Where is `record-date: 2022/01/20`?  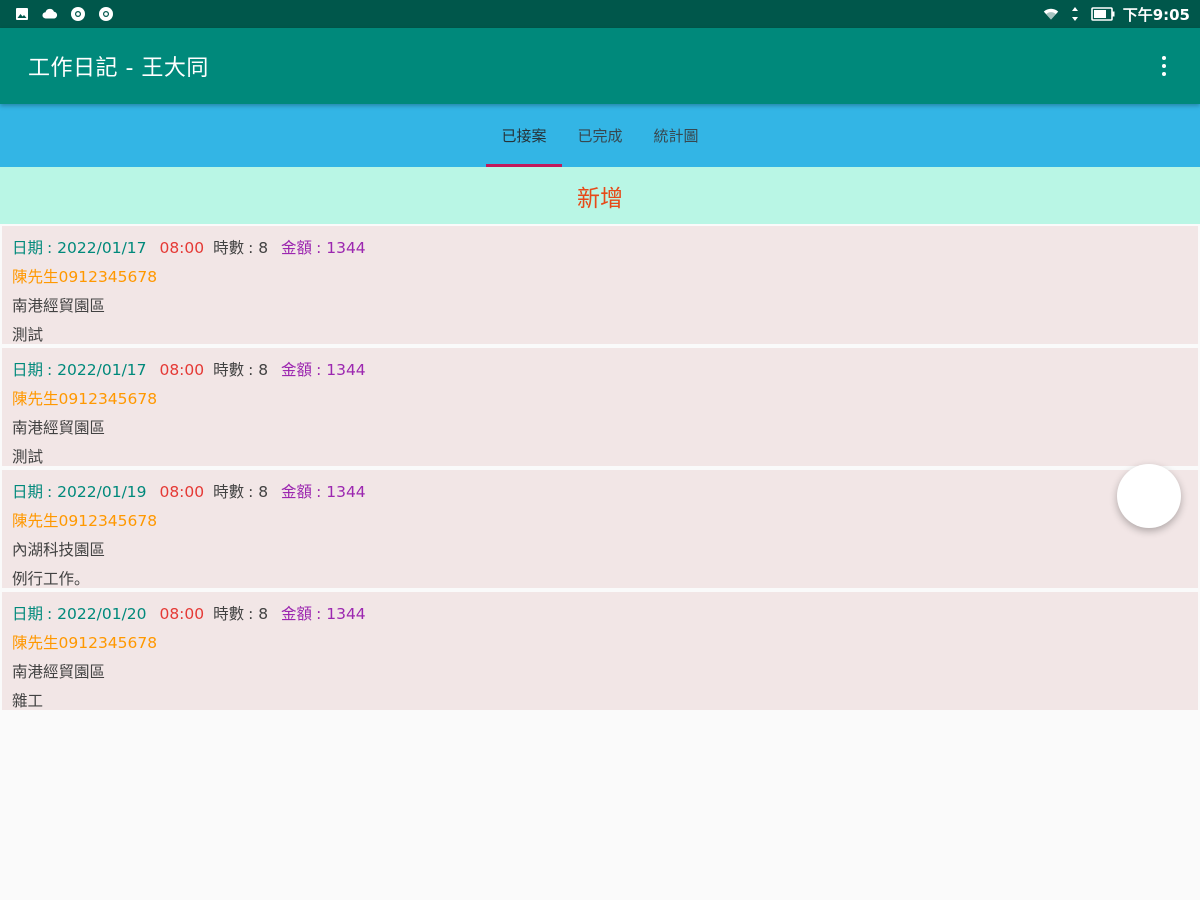
record-date: 2022/01/20 is located at coordinates (102, 614).